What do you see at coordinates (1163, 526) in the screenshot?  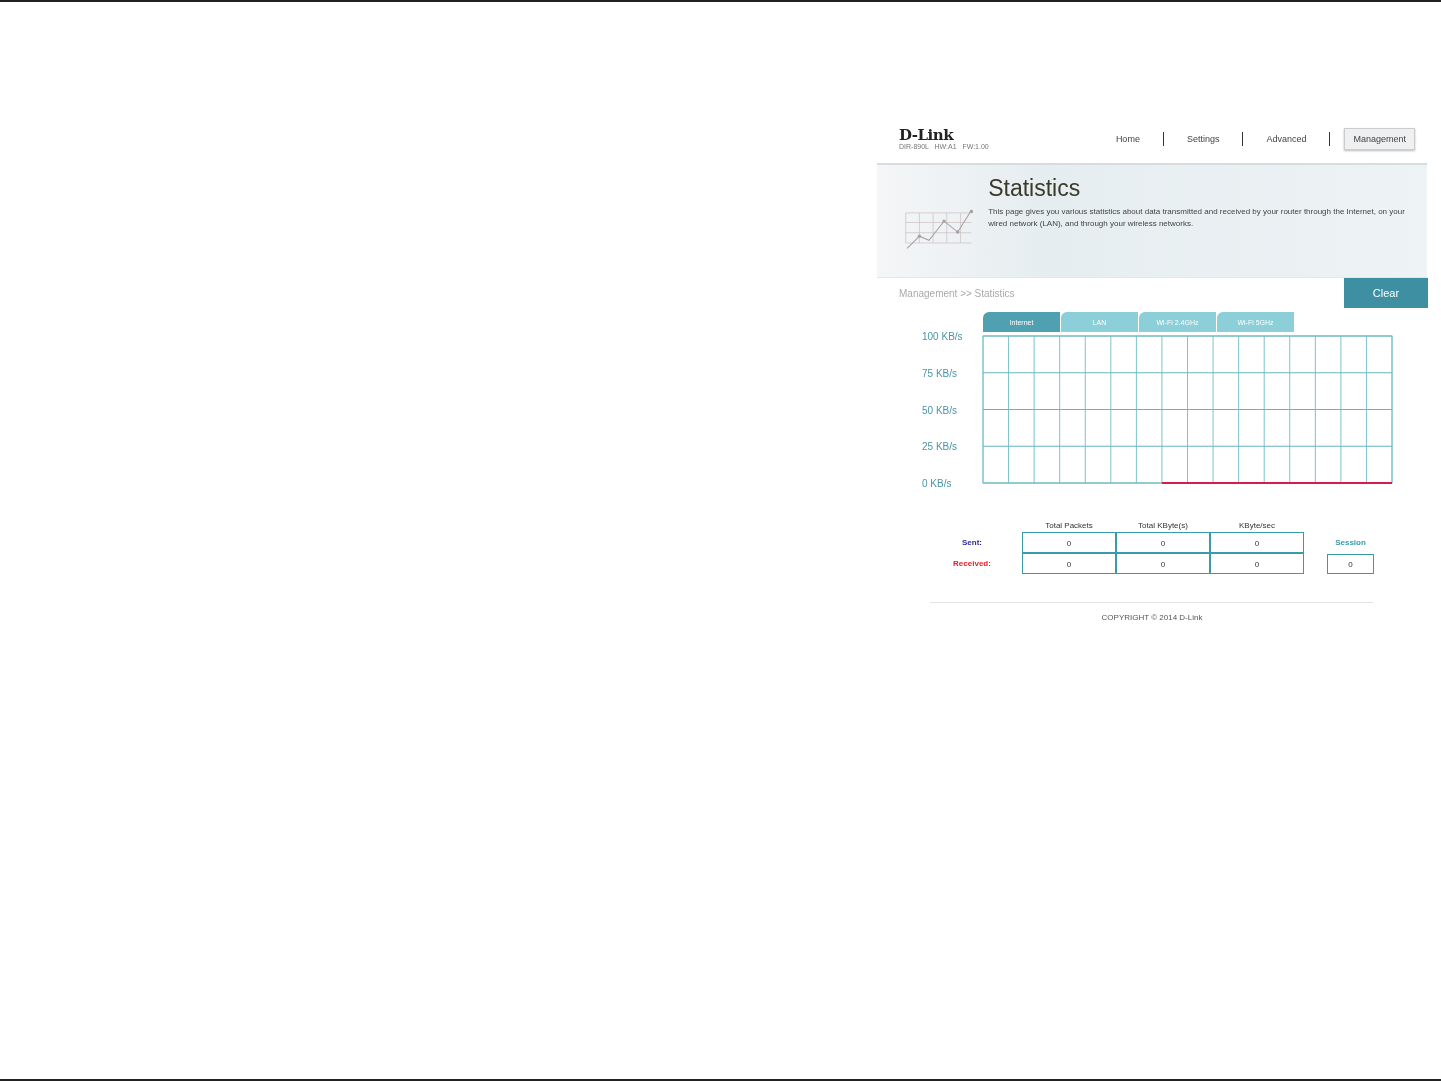 I see `column-header: Total KByte(s)` at bounding box center [1163, 526].